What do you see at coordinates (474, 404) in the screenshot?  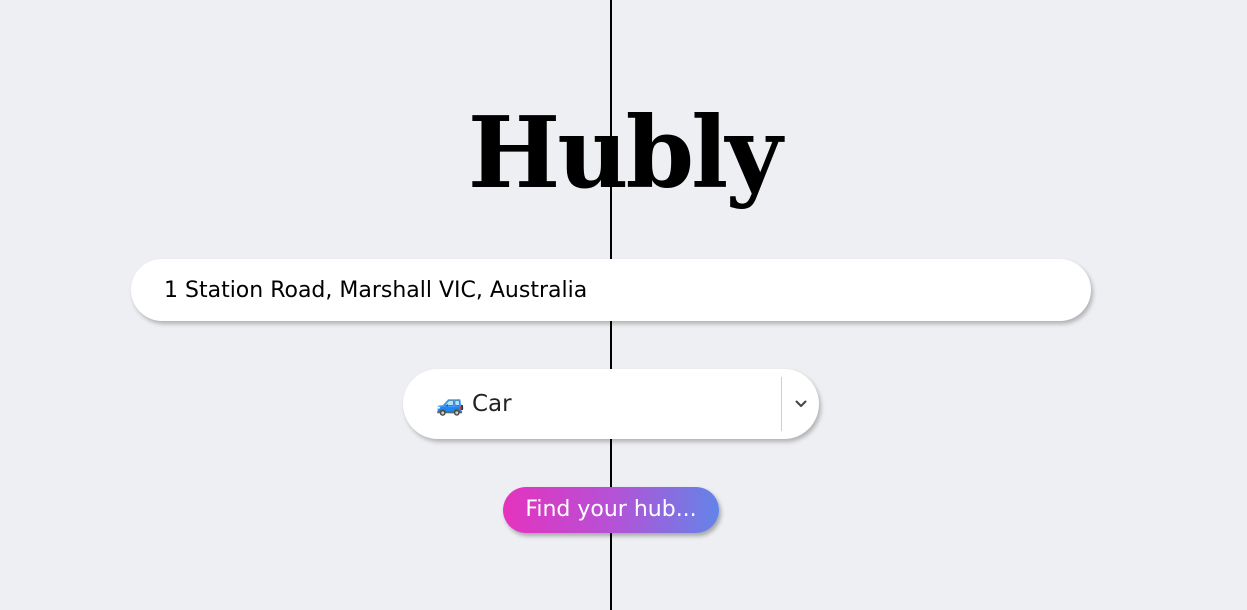 I see `transport-mode-selected-value: 🚙 Car` at bounding box center [474, 404].